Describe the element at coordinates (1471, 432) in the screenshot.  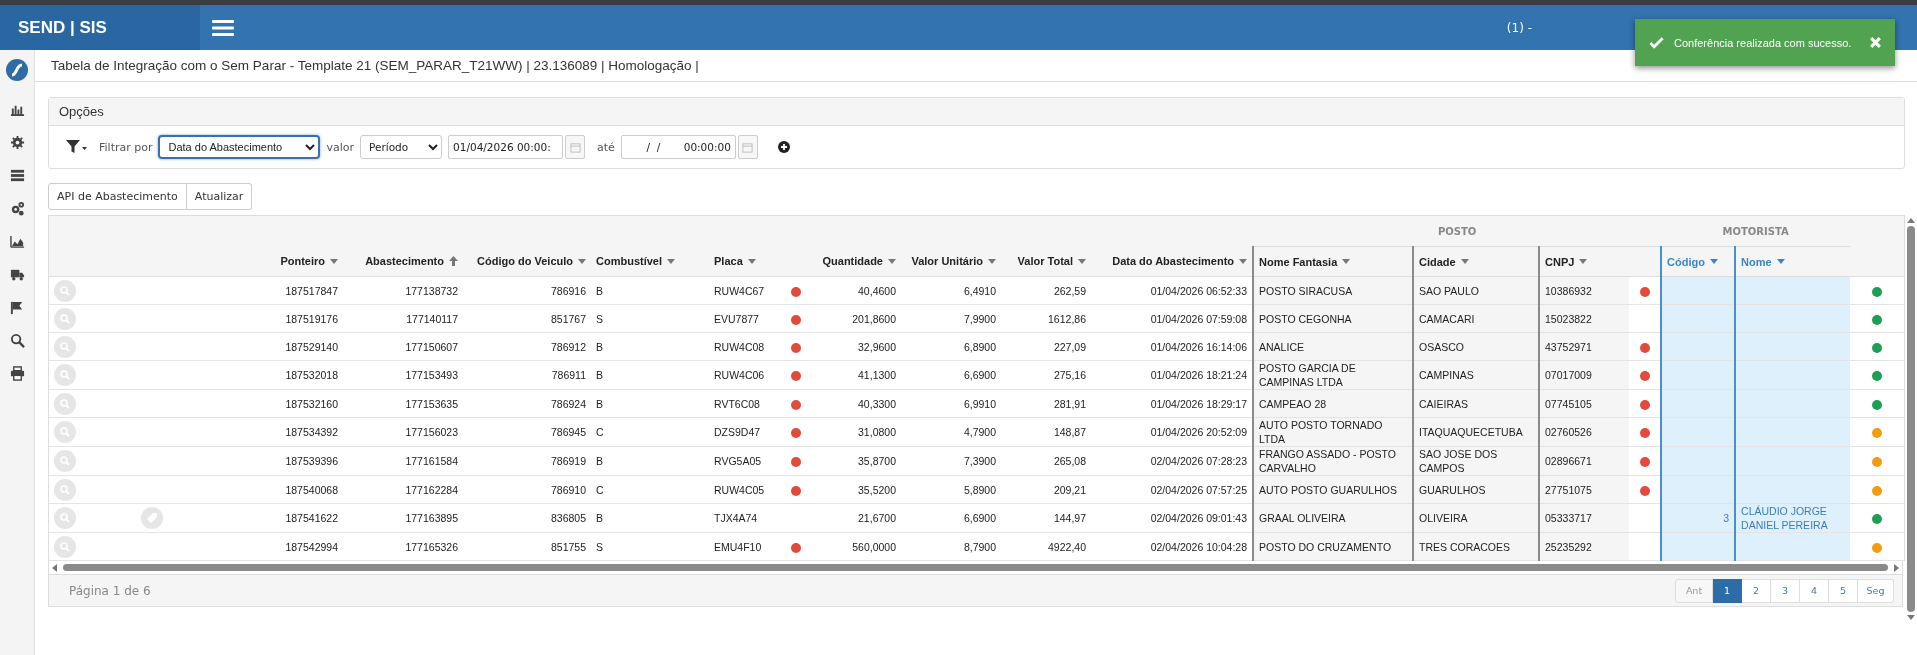
I see `table-cell: ITAQUAQUECETUBA` at that location.